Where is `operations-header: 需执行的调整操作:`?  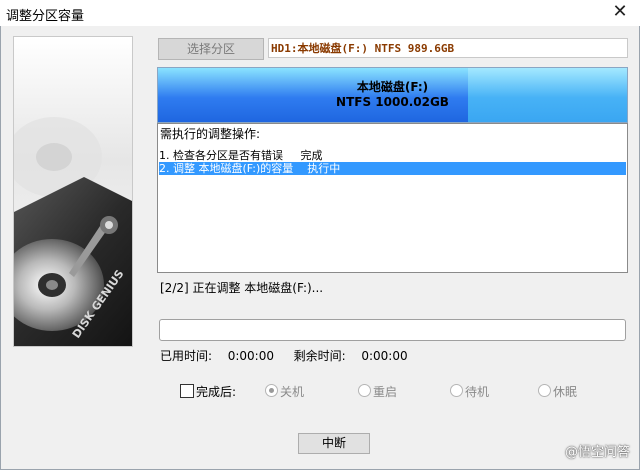 operations-header: 需执行的调整操作: is located at coordinates (210, 134).